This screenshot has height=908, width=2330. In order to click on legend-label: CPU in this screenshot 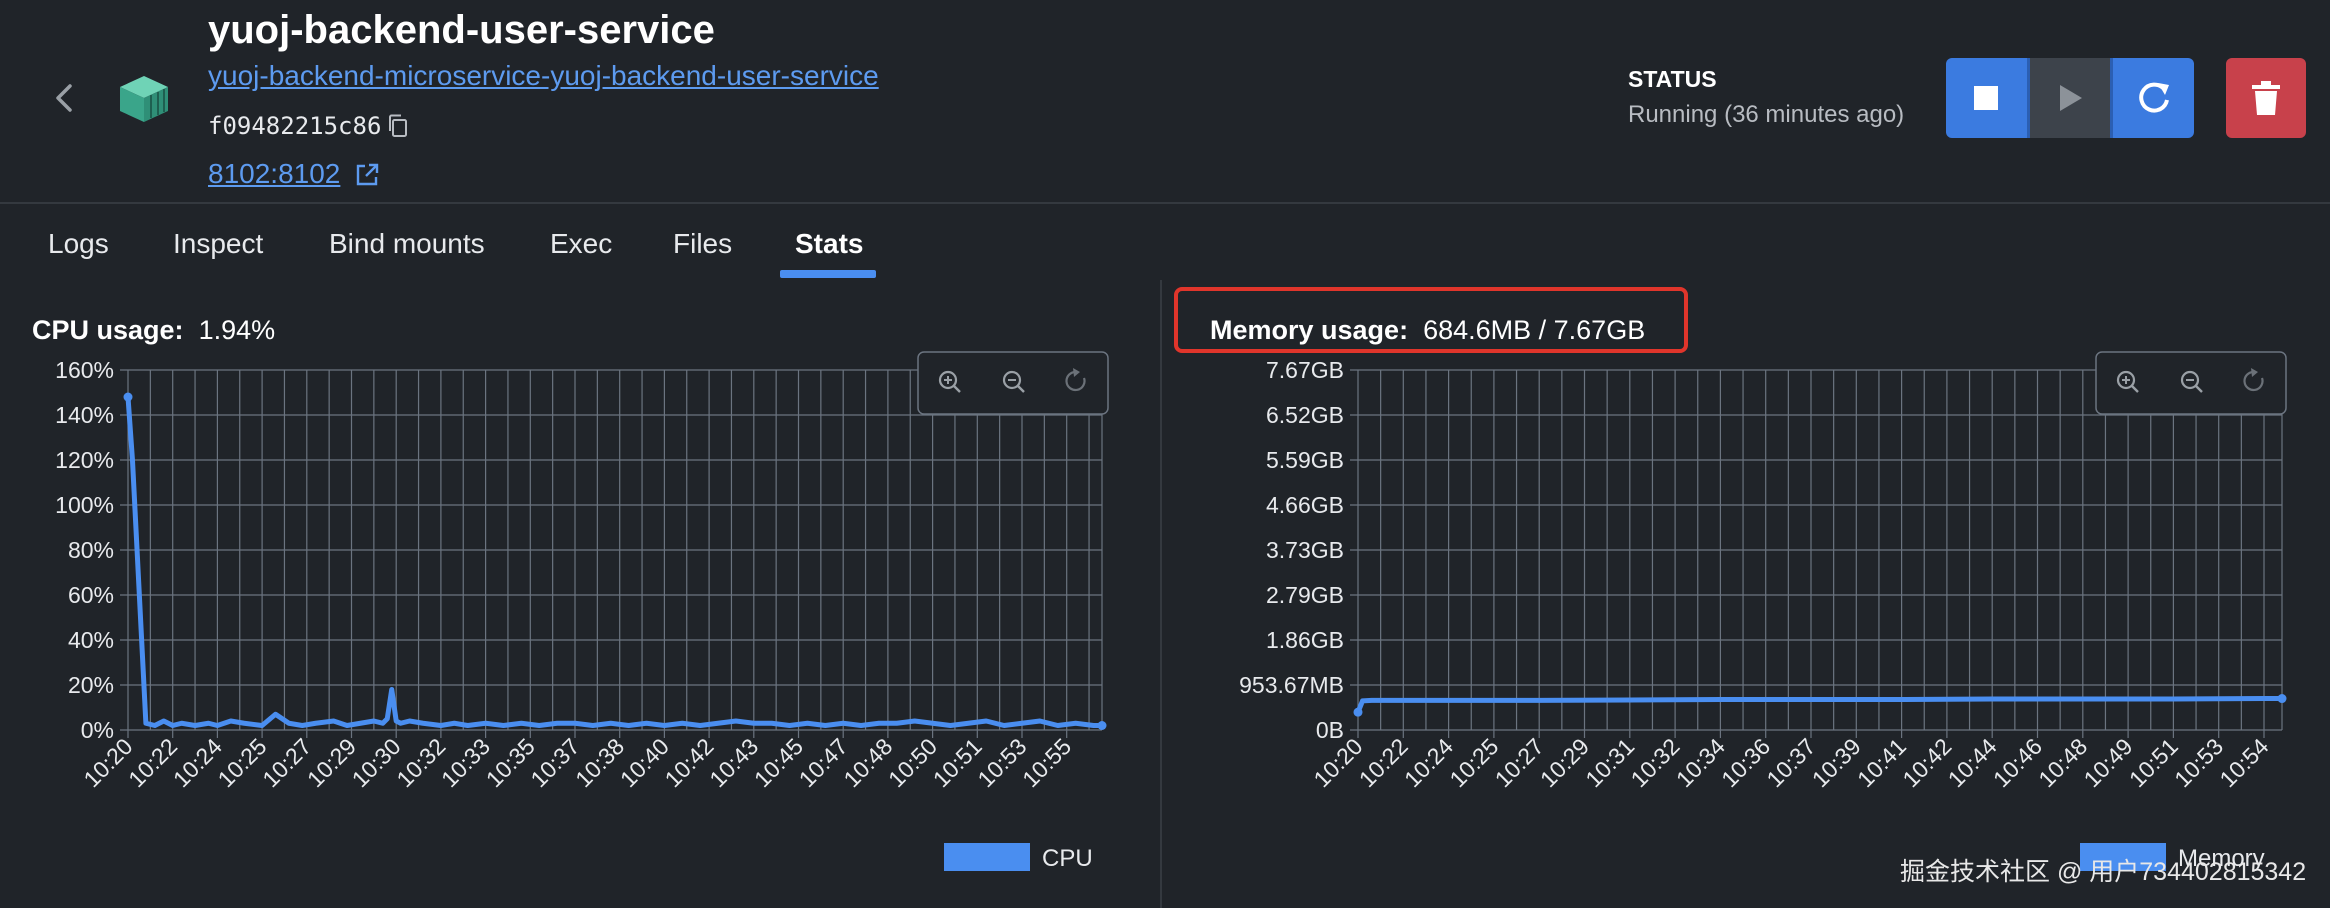, I will do `click(1067, 858)`.